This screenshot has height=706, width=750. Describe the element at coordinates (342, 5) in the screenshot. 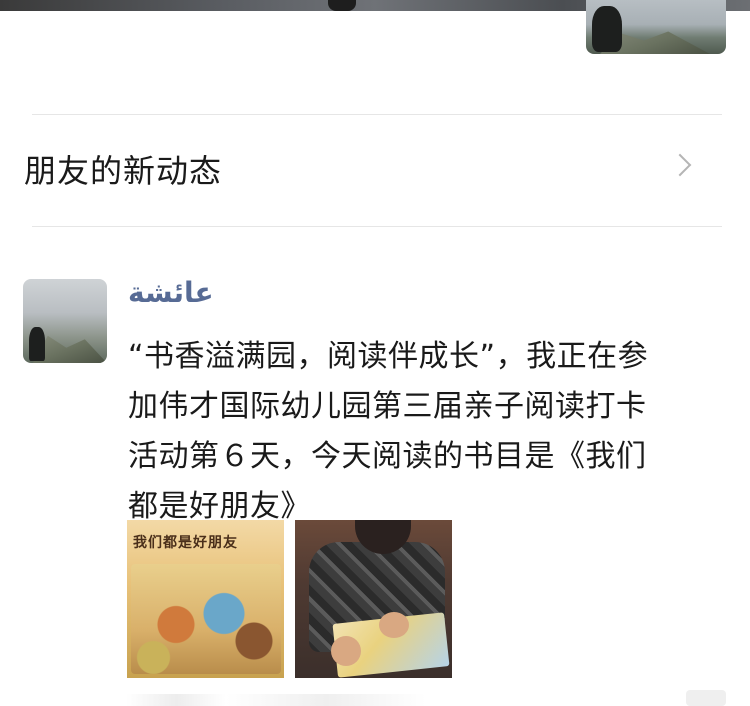

I see `image-detail` at that location.